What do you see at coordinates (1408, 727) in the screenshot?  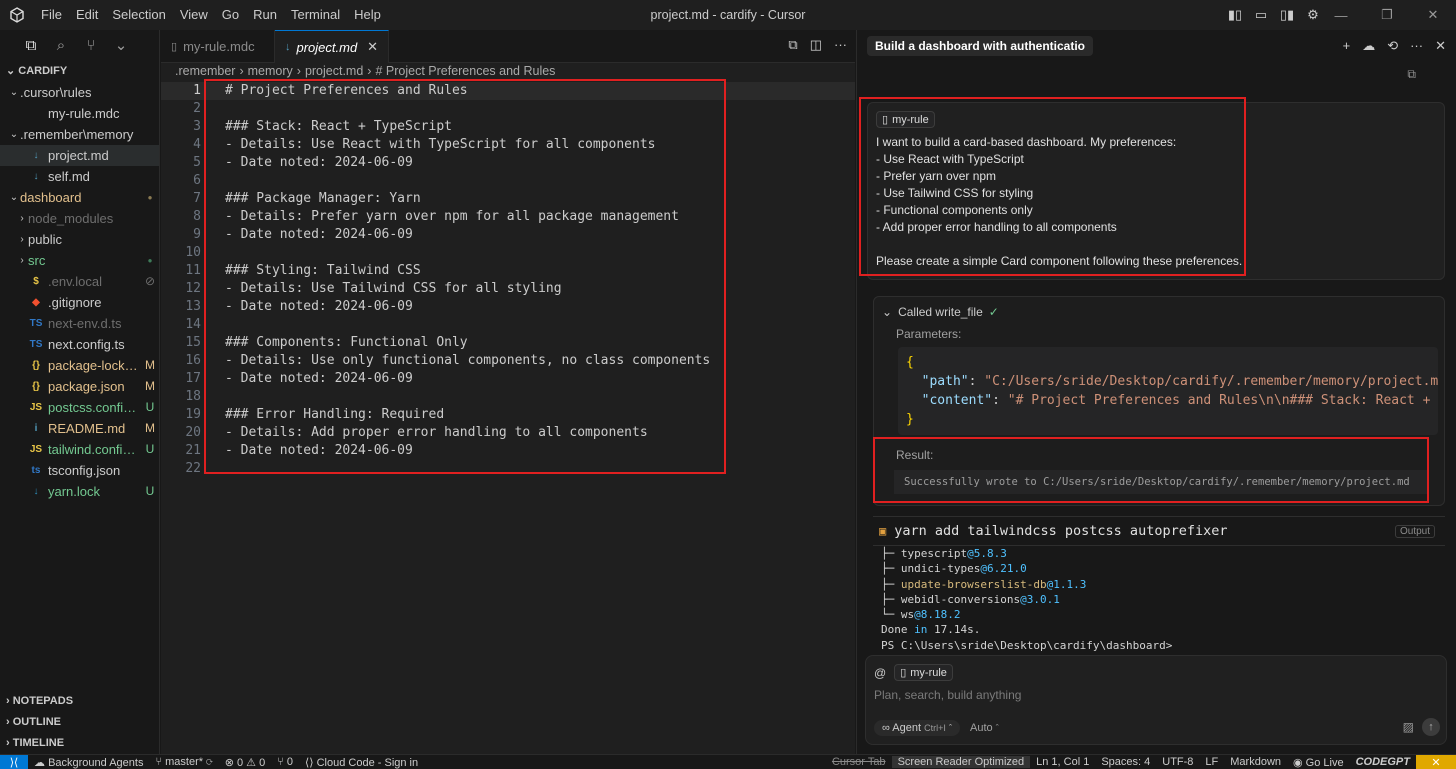 I see `image-icon: ▨` at bounding box center [1408, 727].